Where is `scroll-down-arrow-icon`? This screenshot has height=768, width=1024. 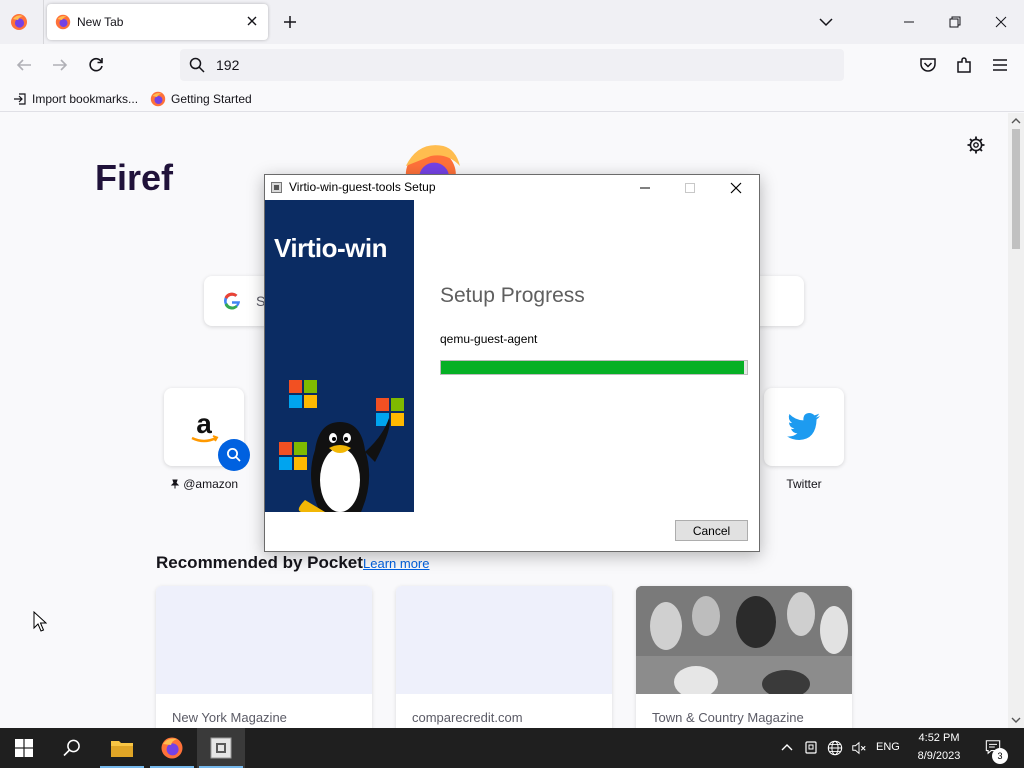 scroll-down-arrow-icon is located at coordinates (1016, 720).